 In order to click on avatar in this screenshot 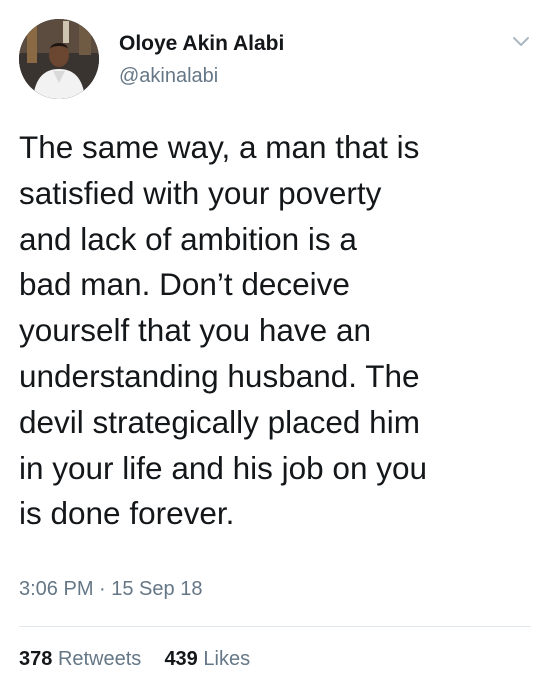, I will do `click(59, 59)`.